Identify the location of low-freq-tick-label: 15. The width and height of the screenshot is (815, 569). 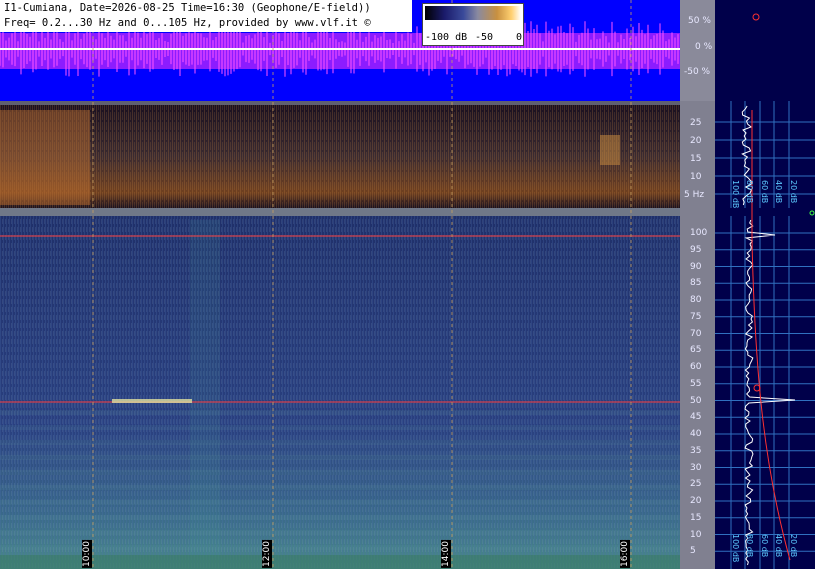
(696, 159).